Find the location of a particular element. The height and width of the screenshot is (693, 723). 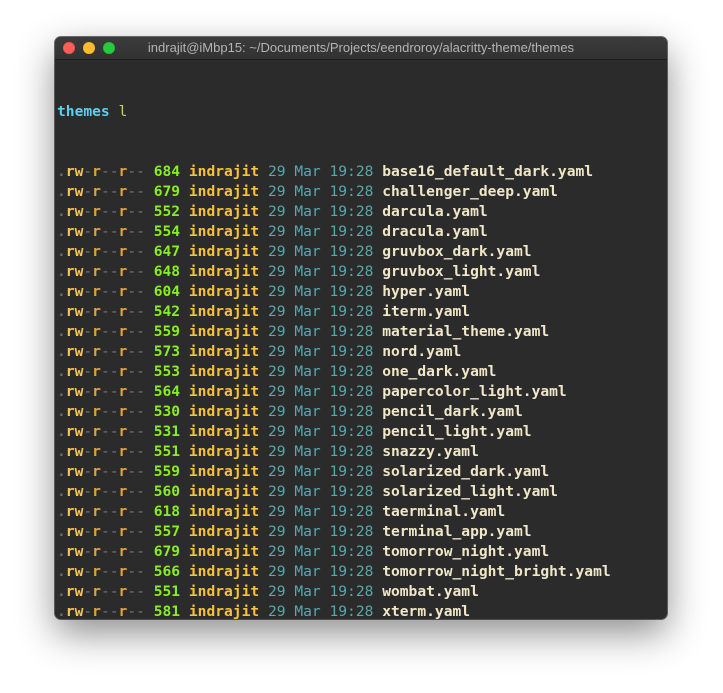

file-name: pencil_dark.yaml is located at coordinates (452, 411).